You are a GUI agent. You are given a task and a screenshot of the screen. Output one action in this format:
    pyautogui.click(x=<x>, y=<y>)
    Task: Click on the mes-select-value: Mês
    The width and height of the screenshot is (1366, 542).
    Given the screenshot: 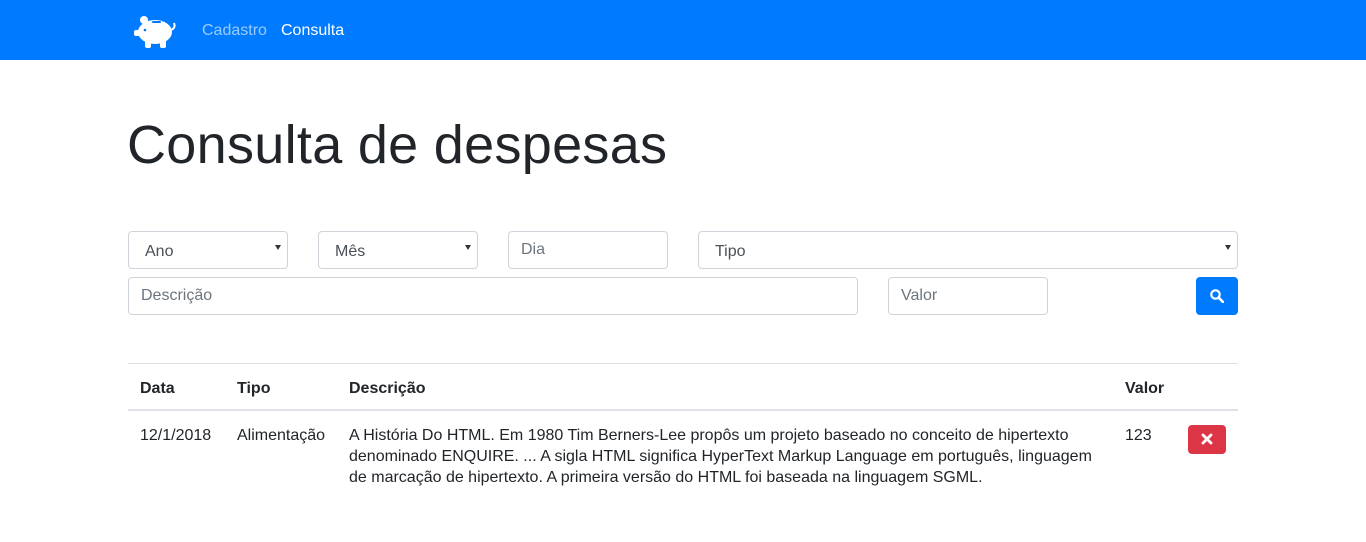 What is the action you would take?
    pyautogui.click(x=350, y=251)
    